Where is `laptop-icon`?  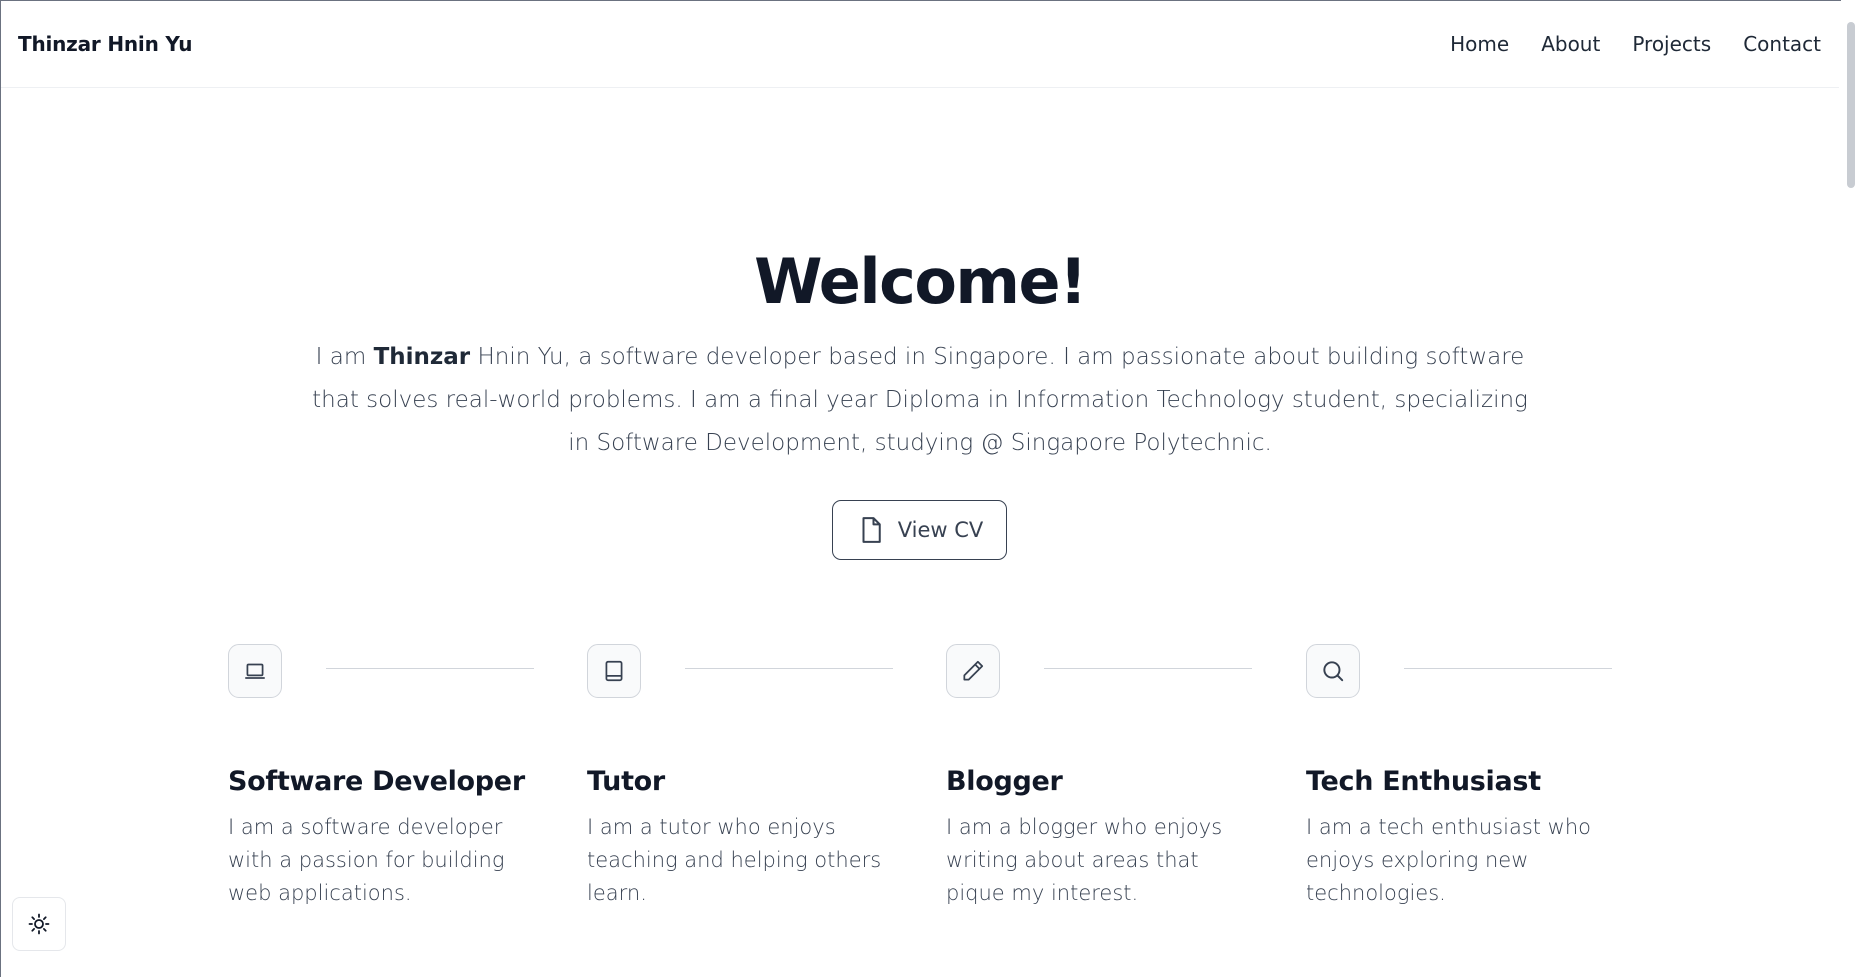
laptop-icon is located at coordinates (255, 671).